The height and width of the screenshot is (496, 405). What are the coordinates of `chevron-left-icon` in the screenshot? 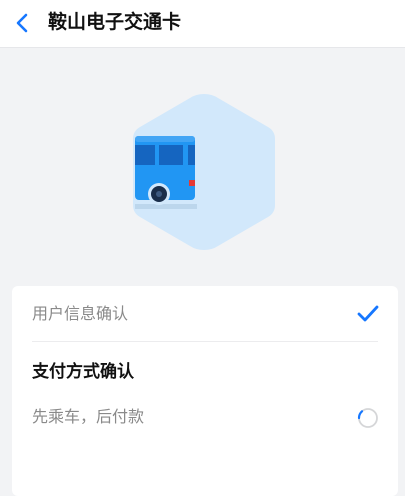 It's located at (22, 23).